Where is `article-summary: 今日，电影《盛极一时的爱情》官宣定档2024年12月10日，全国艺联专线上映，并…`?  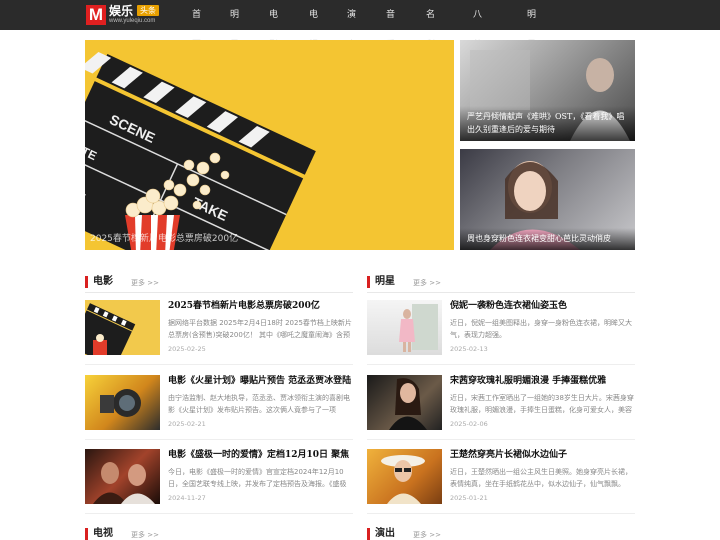
article-summary: 今日，电影《盛极一时的爱情》官宣定档2024年12月10日，全国艺联专线上映，并… is located at coordinates (257, 478).